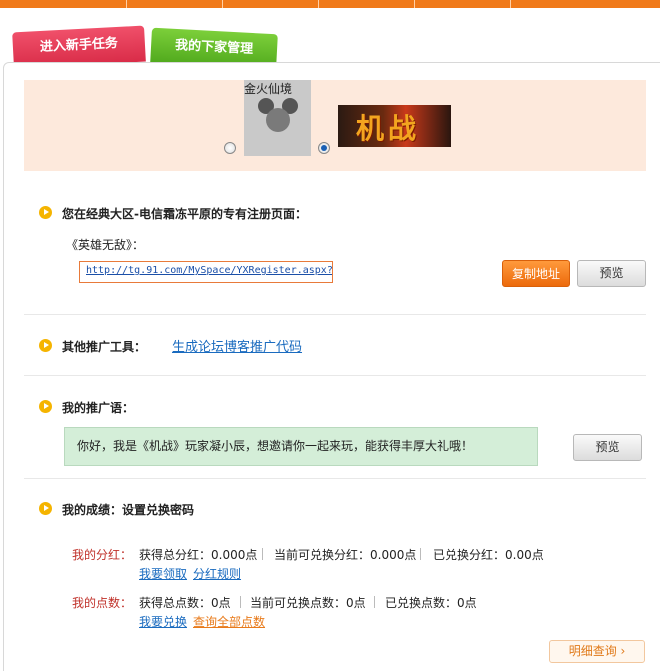 This screenshot has height=671, width=660. Describe the element at coordinates (217, 573) in the screenshot. I see `dividend-rules-link: 分红规则` at that location.